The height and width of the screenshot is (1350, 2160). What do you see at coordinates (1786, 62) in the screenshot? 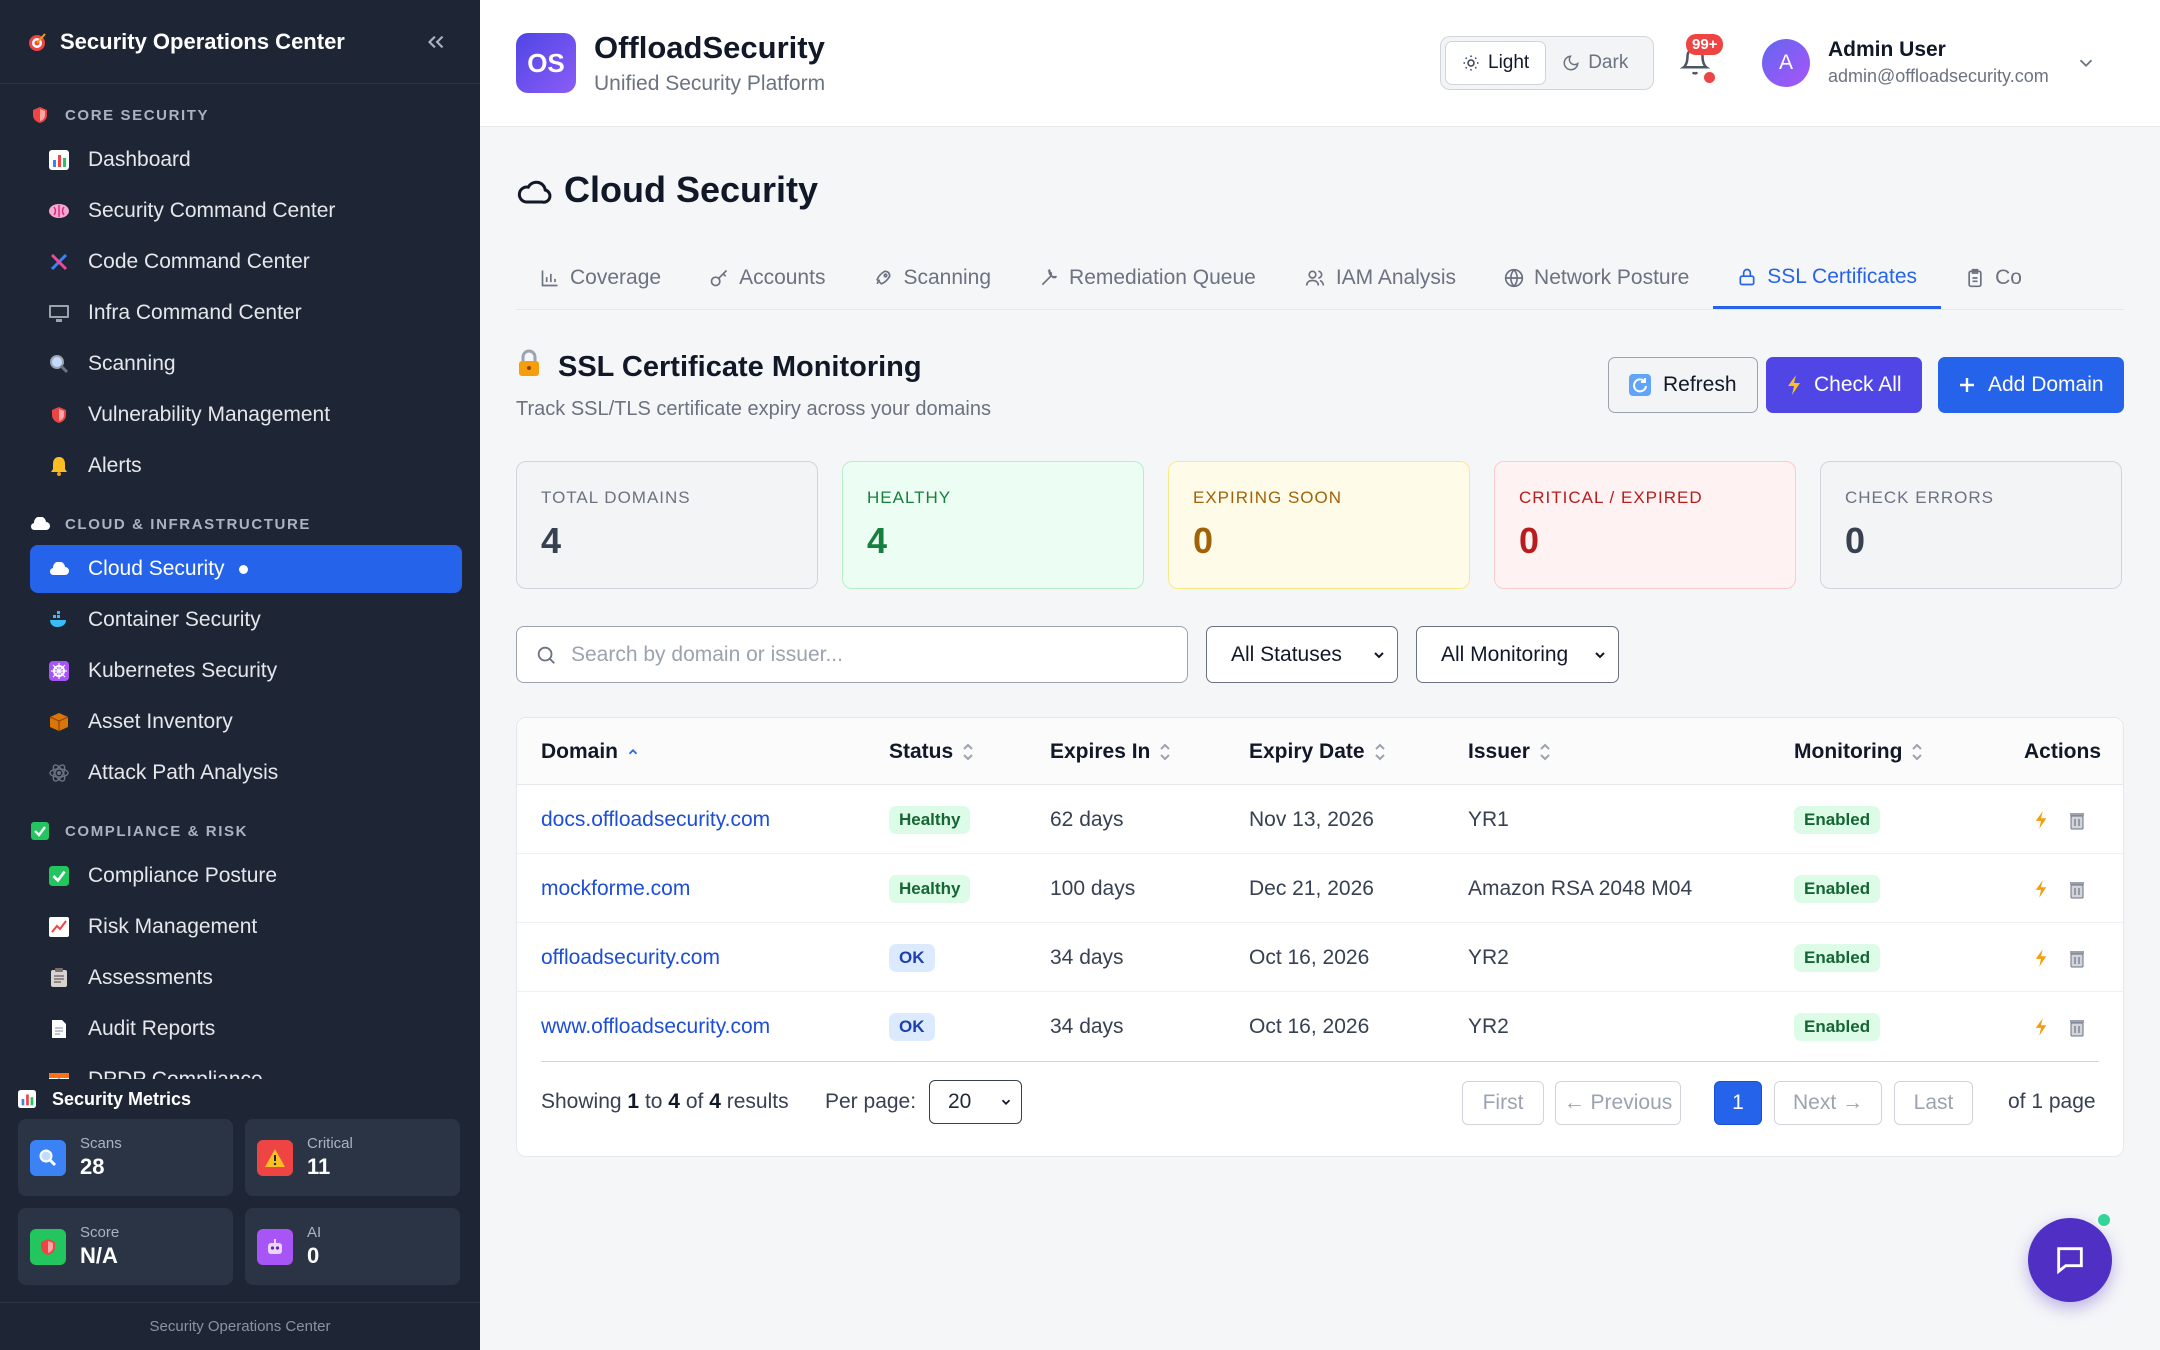
I see `avatar: A` at bounding box center [1786, 62].